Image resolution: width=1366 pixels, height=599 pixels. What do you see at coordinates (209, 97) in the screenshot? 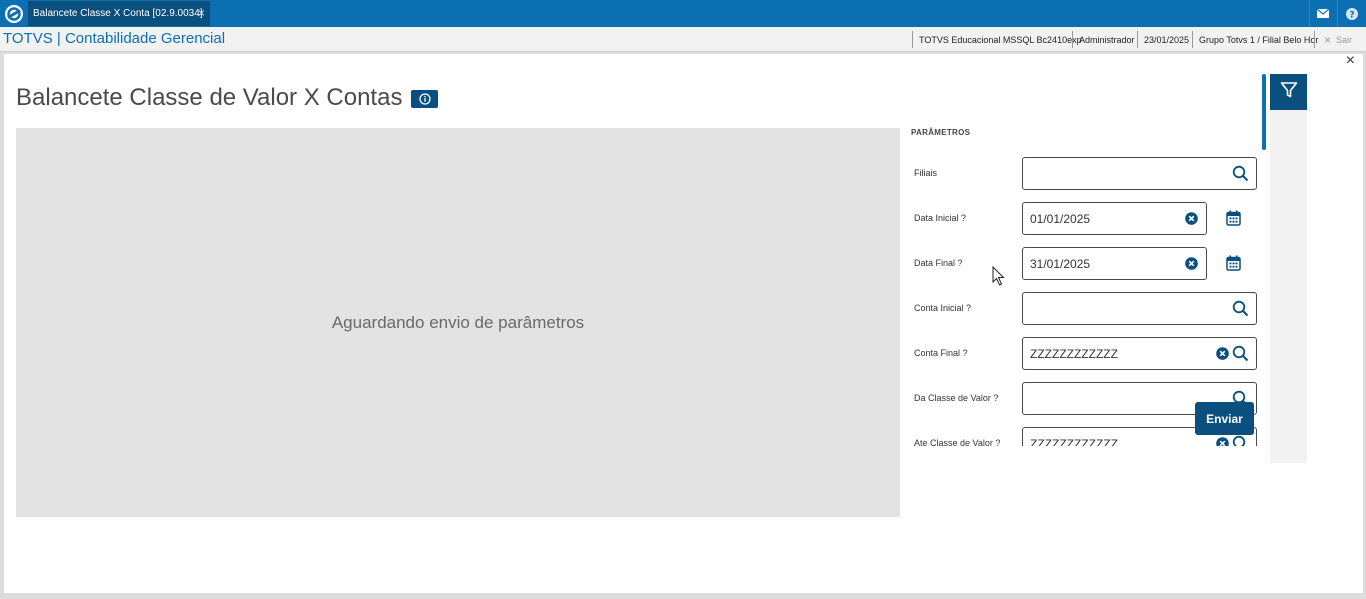
I see `page-title: Balancete Classe de Valor X Contas` at bounding box center [209, 97].